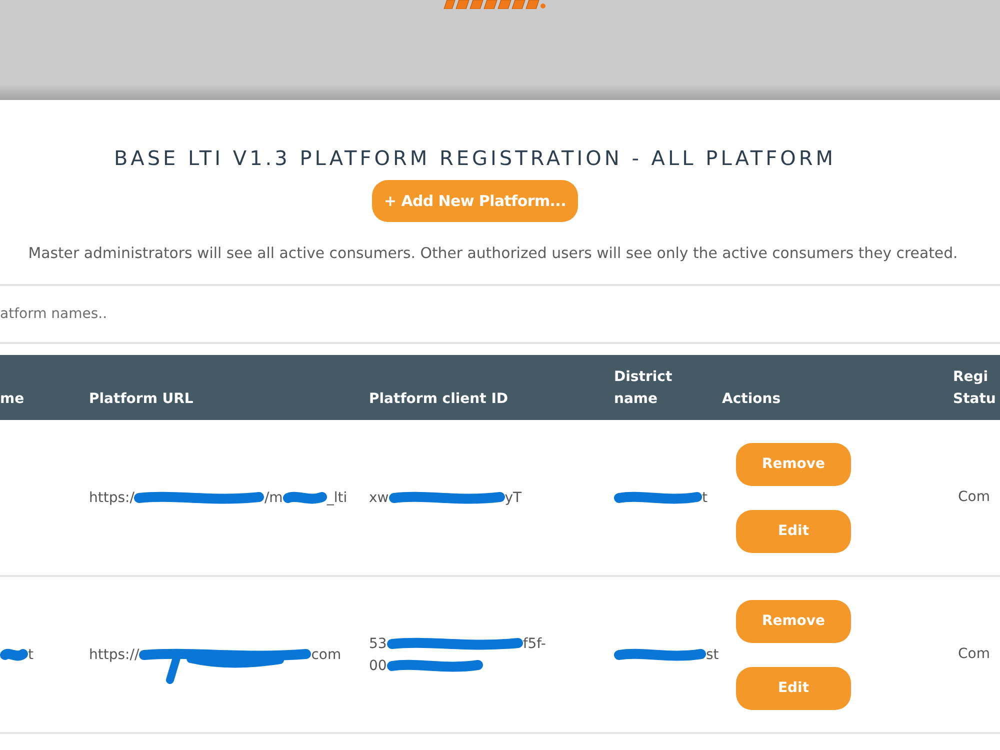 This screenshot has width=1000, height=750. Describe the element at coordinates (114, 655) in the screenshot. I see `url-text: https://` at that location.